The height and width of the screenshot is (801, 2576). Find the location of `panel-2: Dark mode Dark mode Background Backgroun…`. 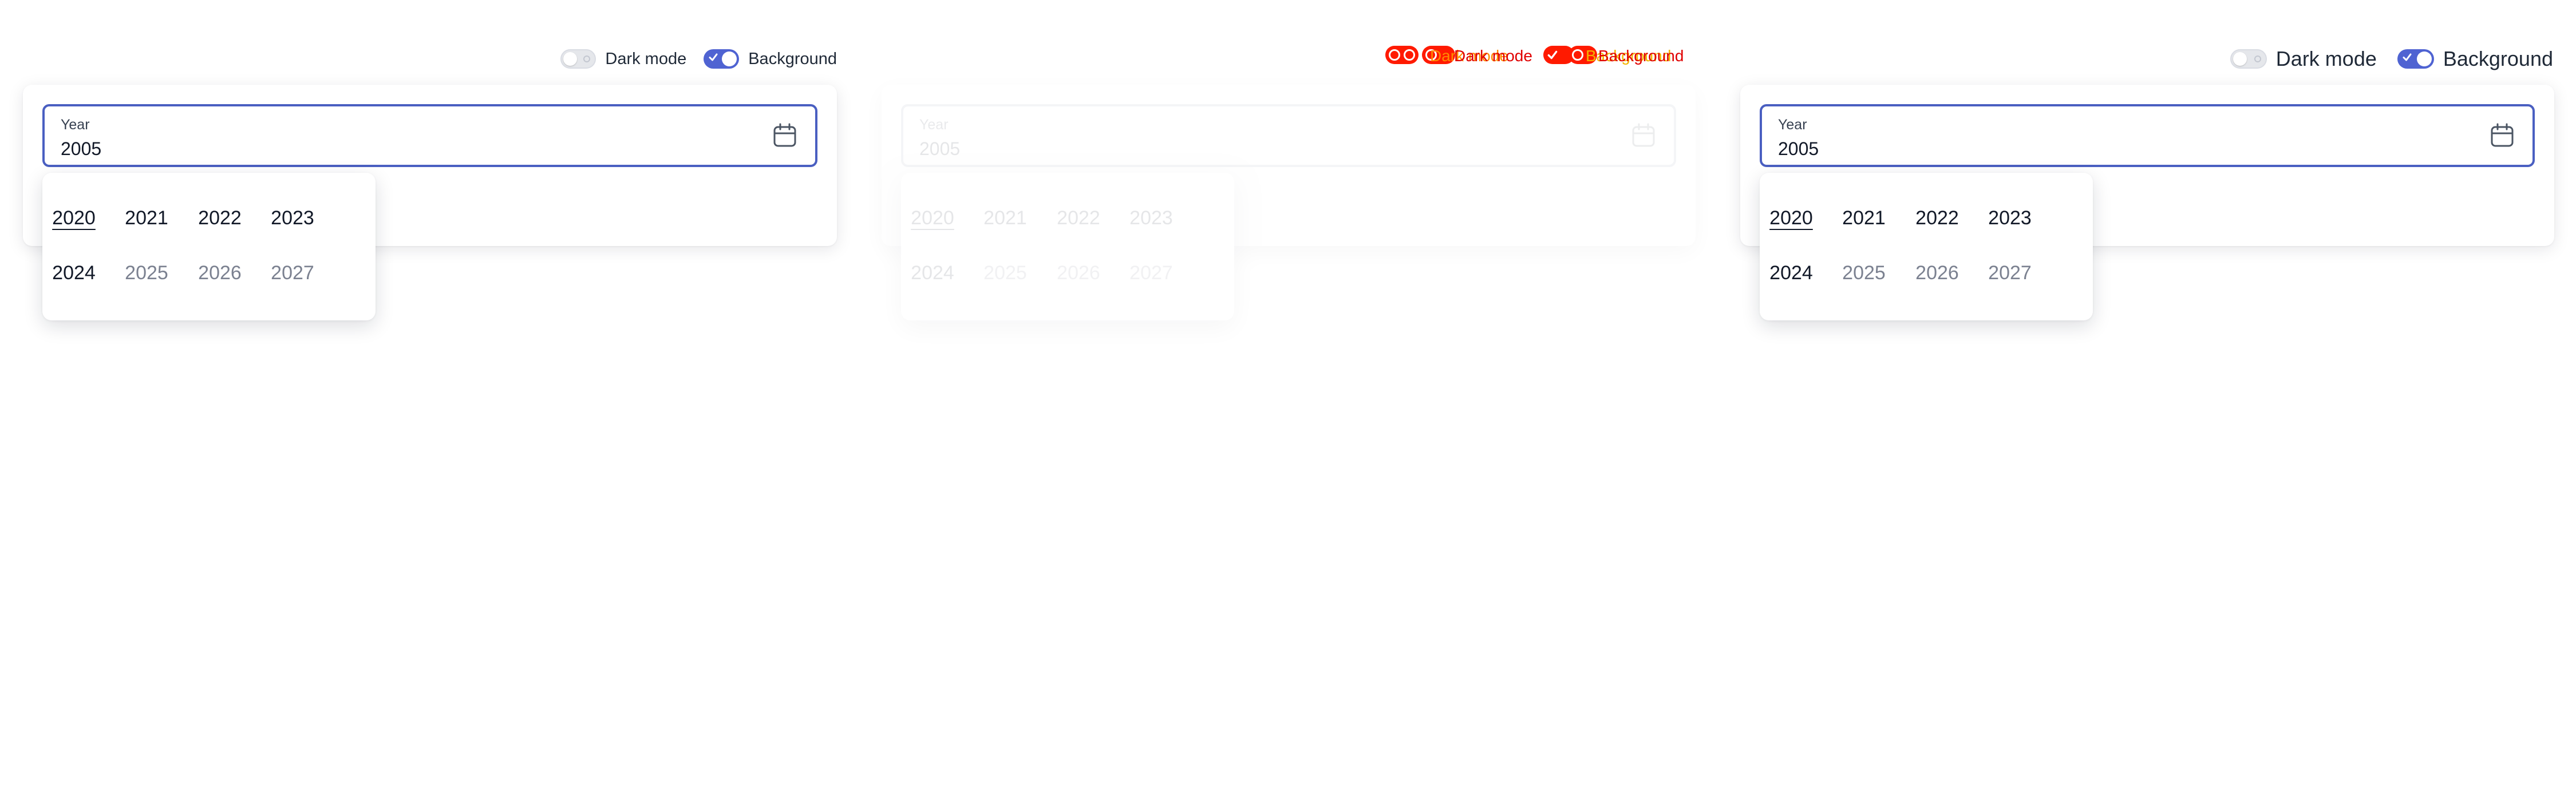

panel-2: Dark mode Dark mode Background Backgroun… is located at coordinates (1288, 177).